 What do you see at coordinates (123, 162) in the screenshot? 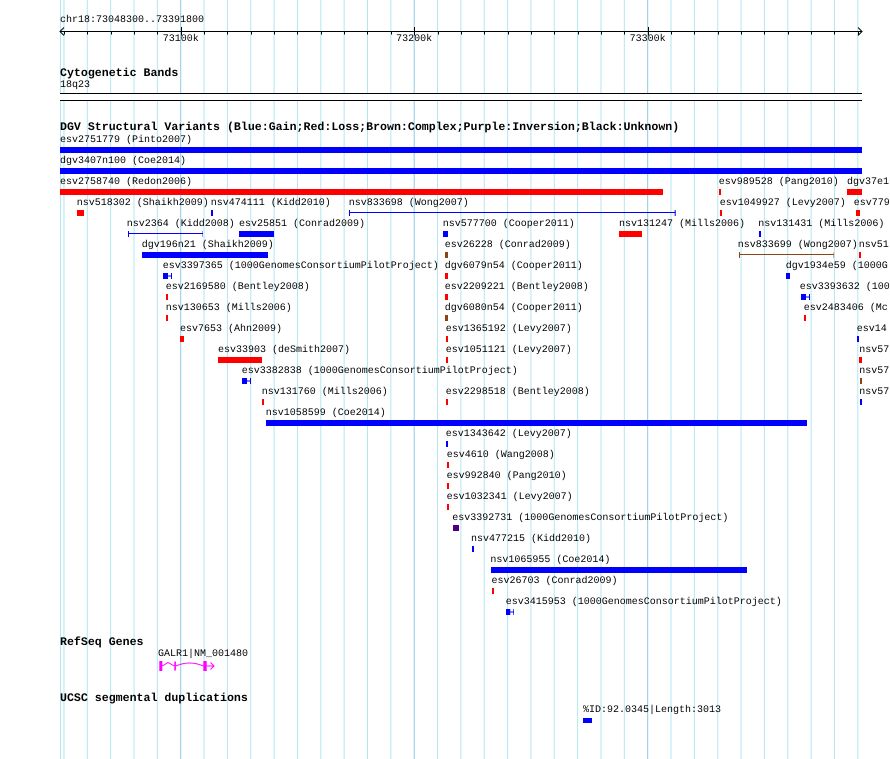
I see `variant-label: dgv3407n100 (Coe2014)` at bounding box center [123, 162].